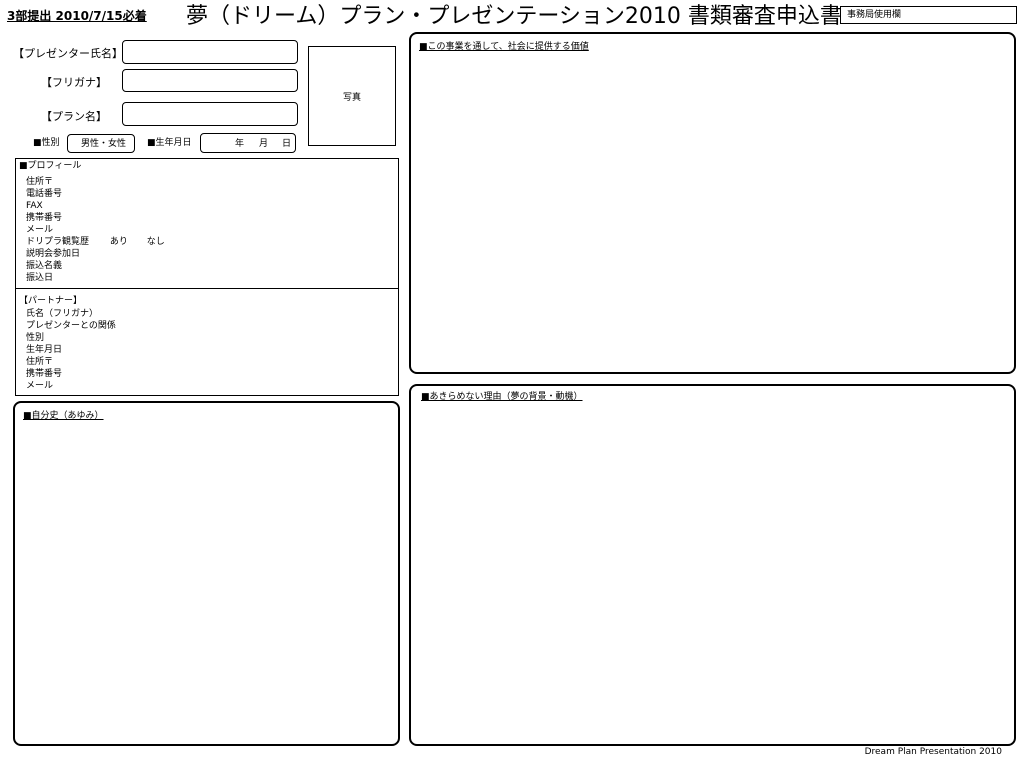  Describe the element at coordinates (287, 144) in the screenshot. I see `birthdate-day: 日` at that location.